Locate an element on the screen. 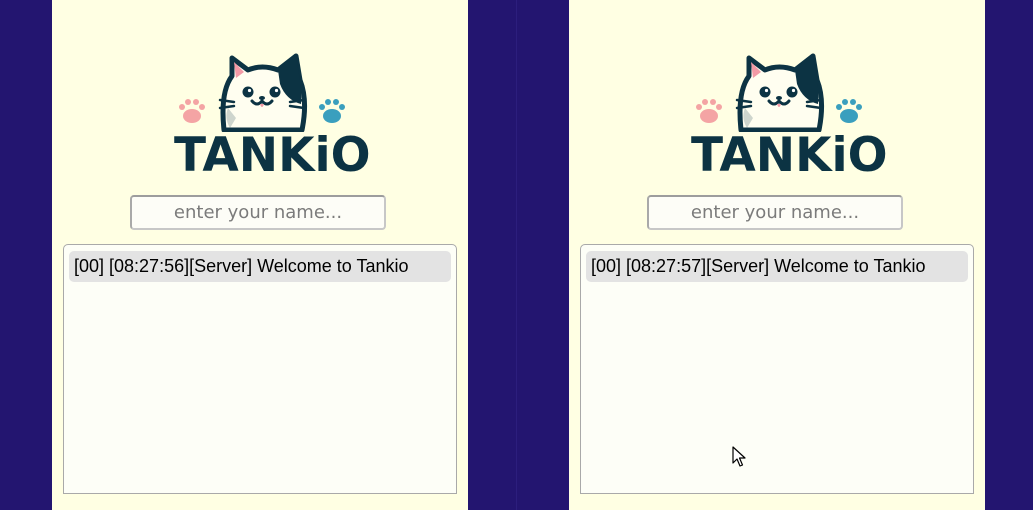 The height and width of the screenshot is (510, 1033). mouse-pointer-icon is located at coordinates (739, 456).